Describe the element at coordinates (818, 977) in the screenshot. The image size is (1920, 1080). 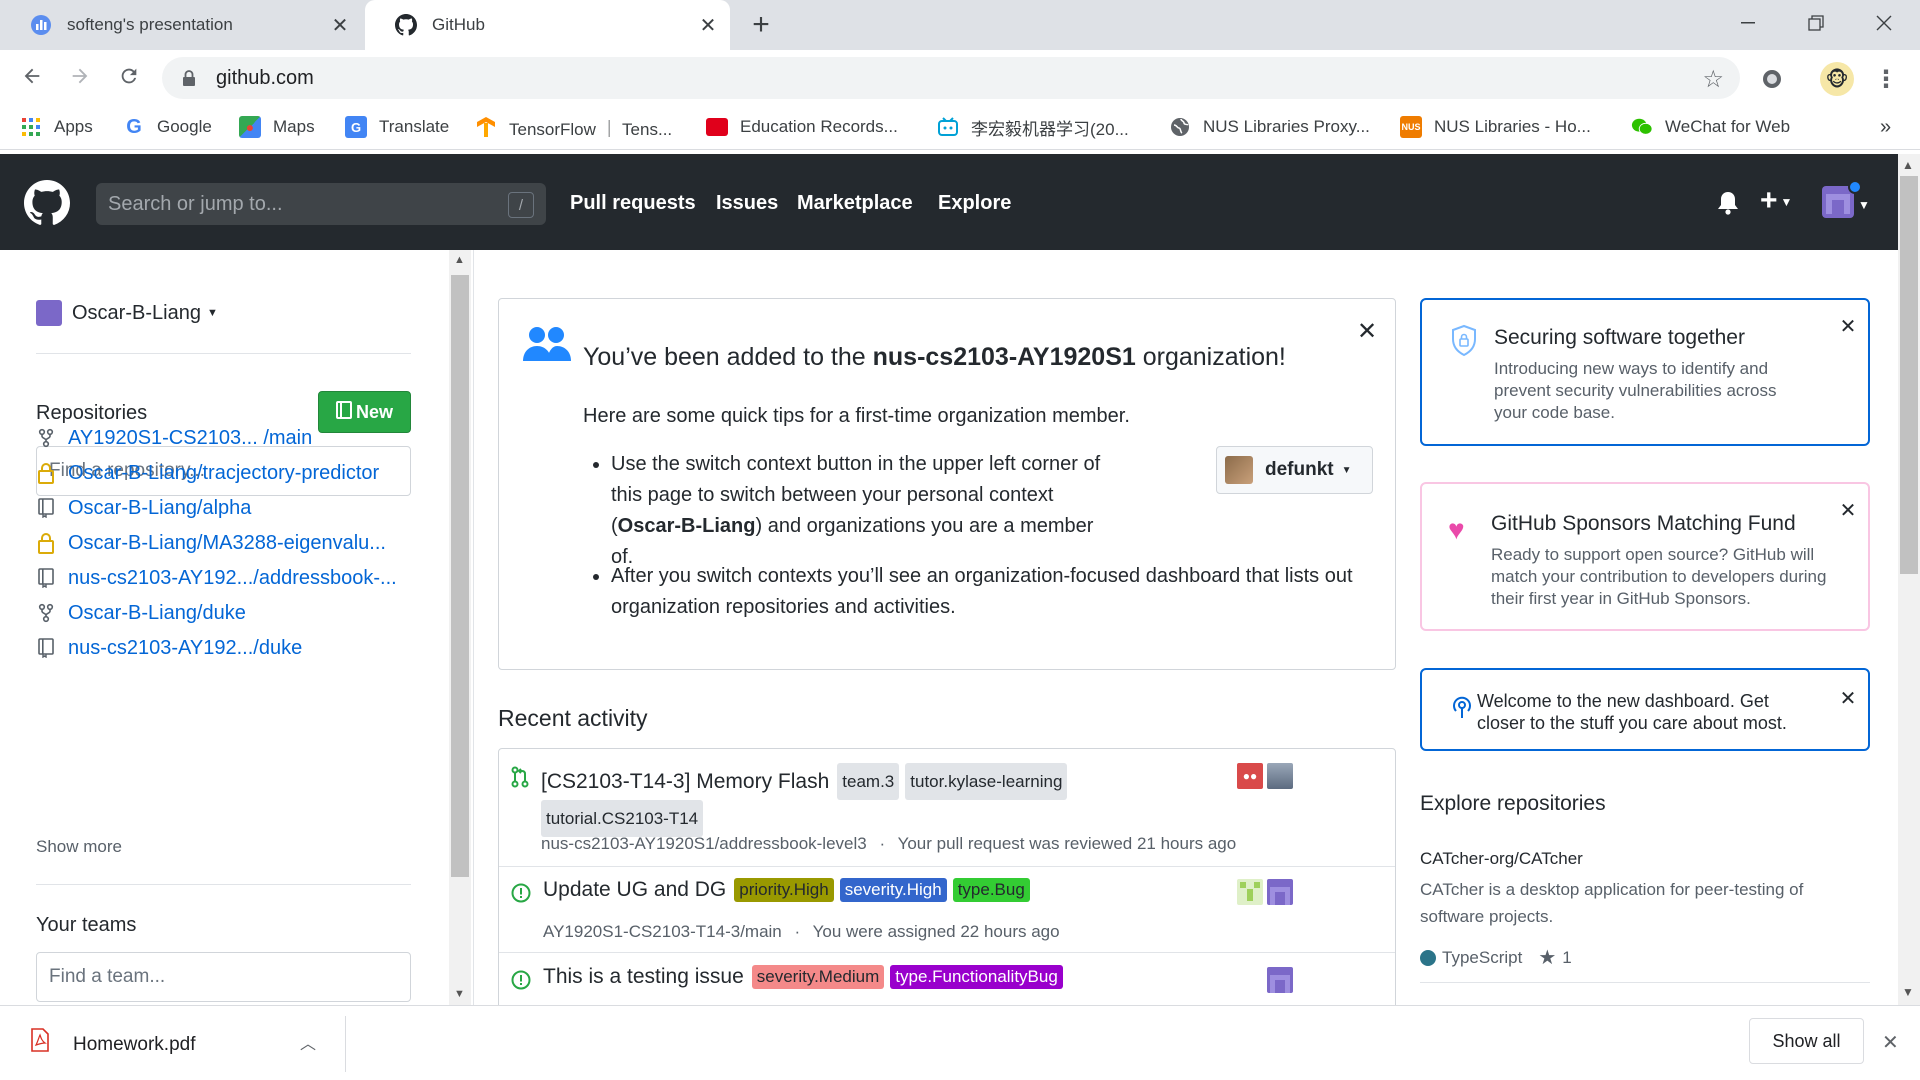
I see `label-tag: severity.Medium` at that location.